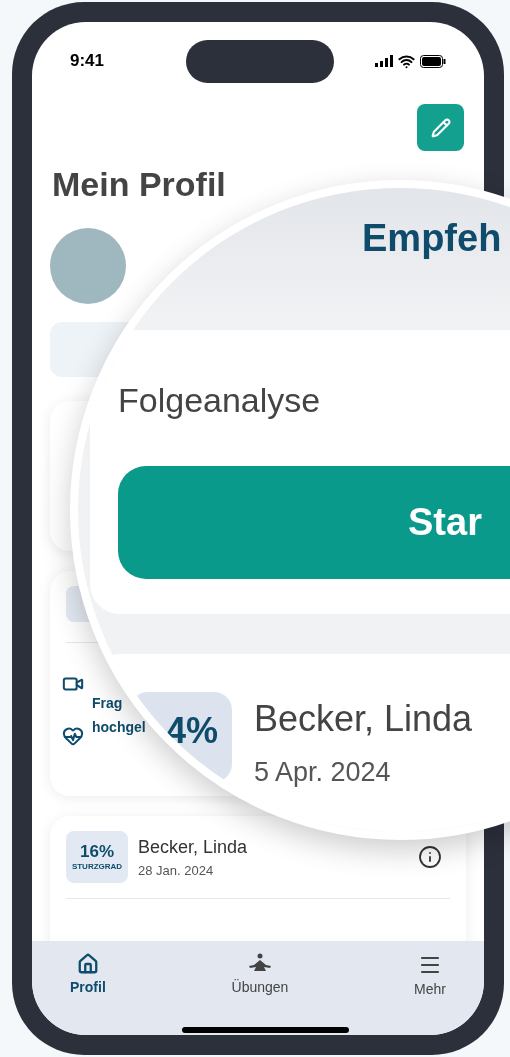  Describe the element at coordinates (139, 184) in the screenshot. I see `page-title: Mein Profil` at that location.